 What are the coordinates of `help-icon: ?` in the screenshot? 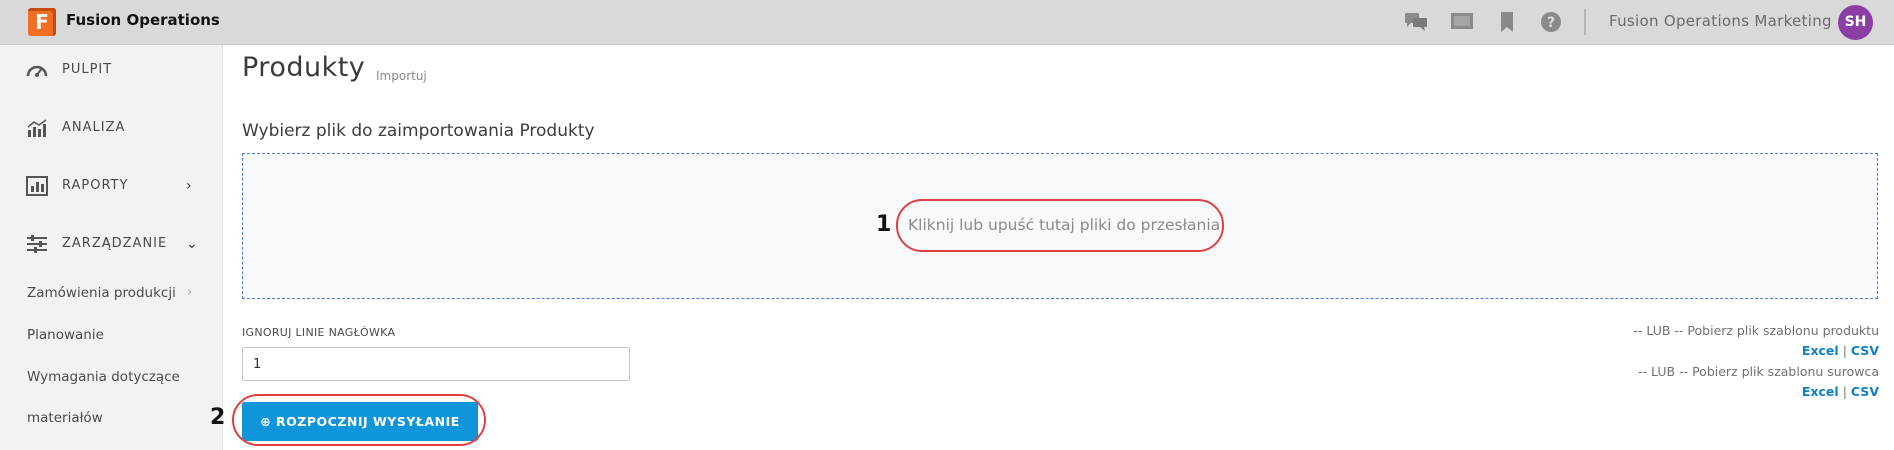 It's located at (1551, 22).